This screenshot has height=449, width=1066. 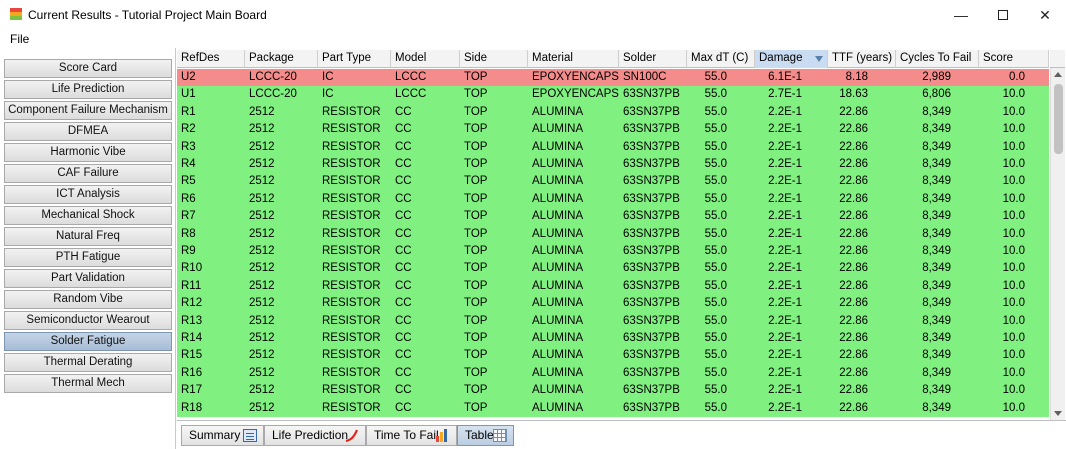 I want to click on cell-cycles-to-fail: 8,349, so click(x=936, y=251).